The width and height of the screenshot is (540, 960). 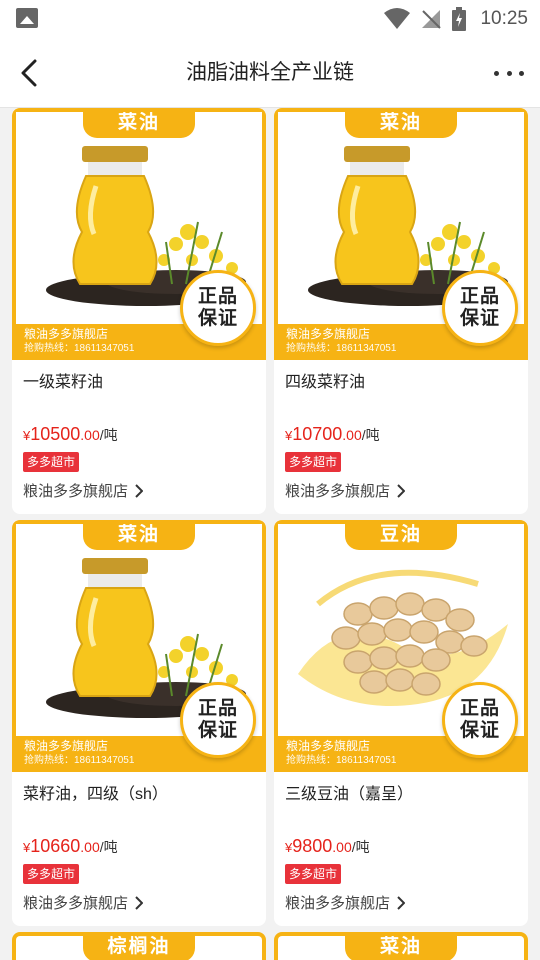 I want to click on category-tag: 棕榈油, so click(x=139, y=948).